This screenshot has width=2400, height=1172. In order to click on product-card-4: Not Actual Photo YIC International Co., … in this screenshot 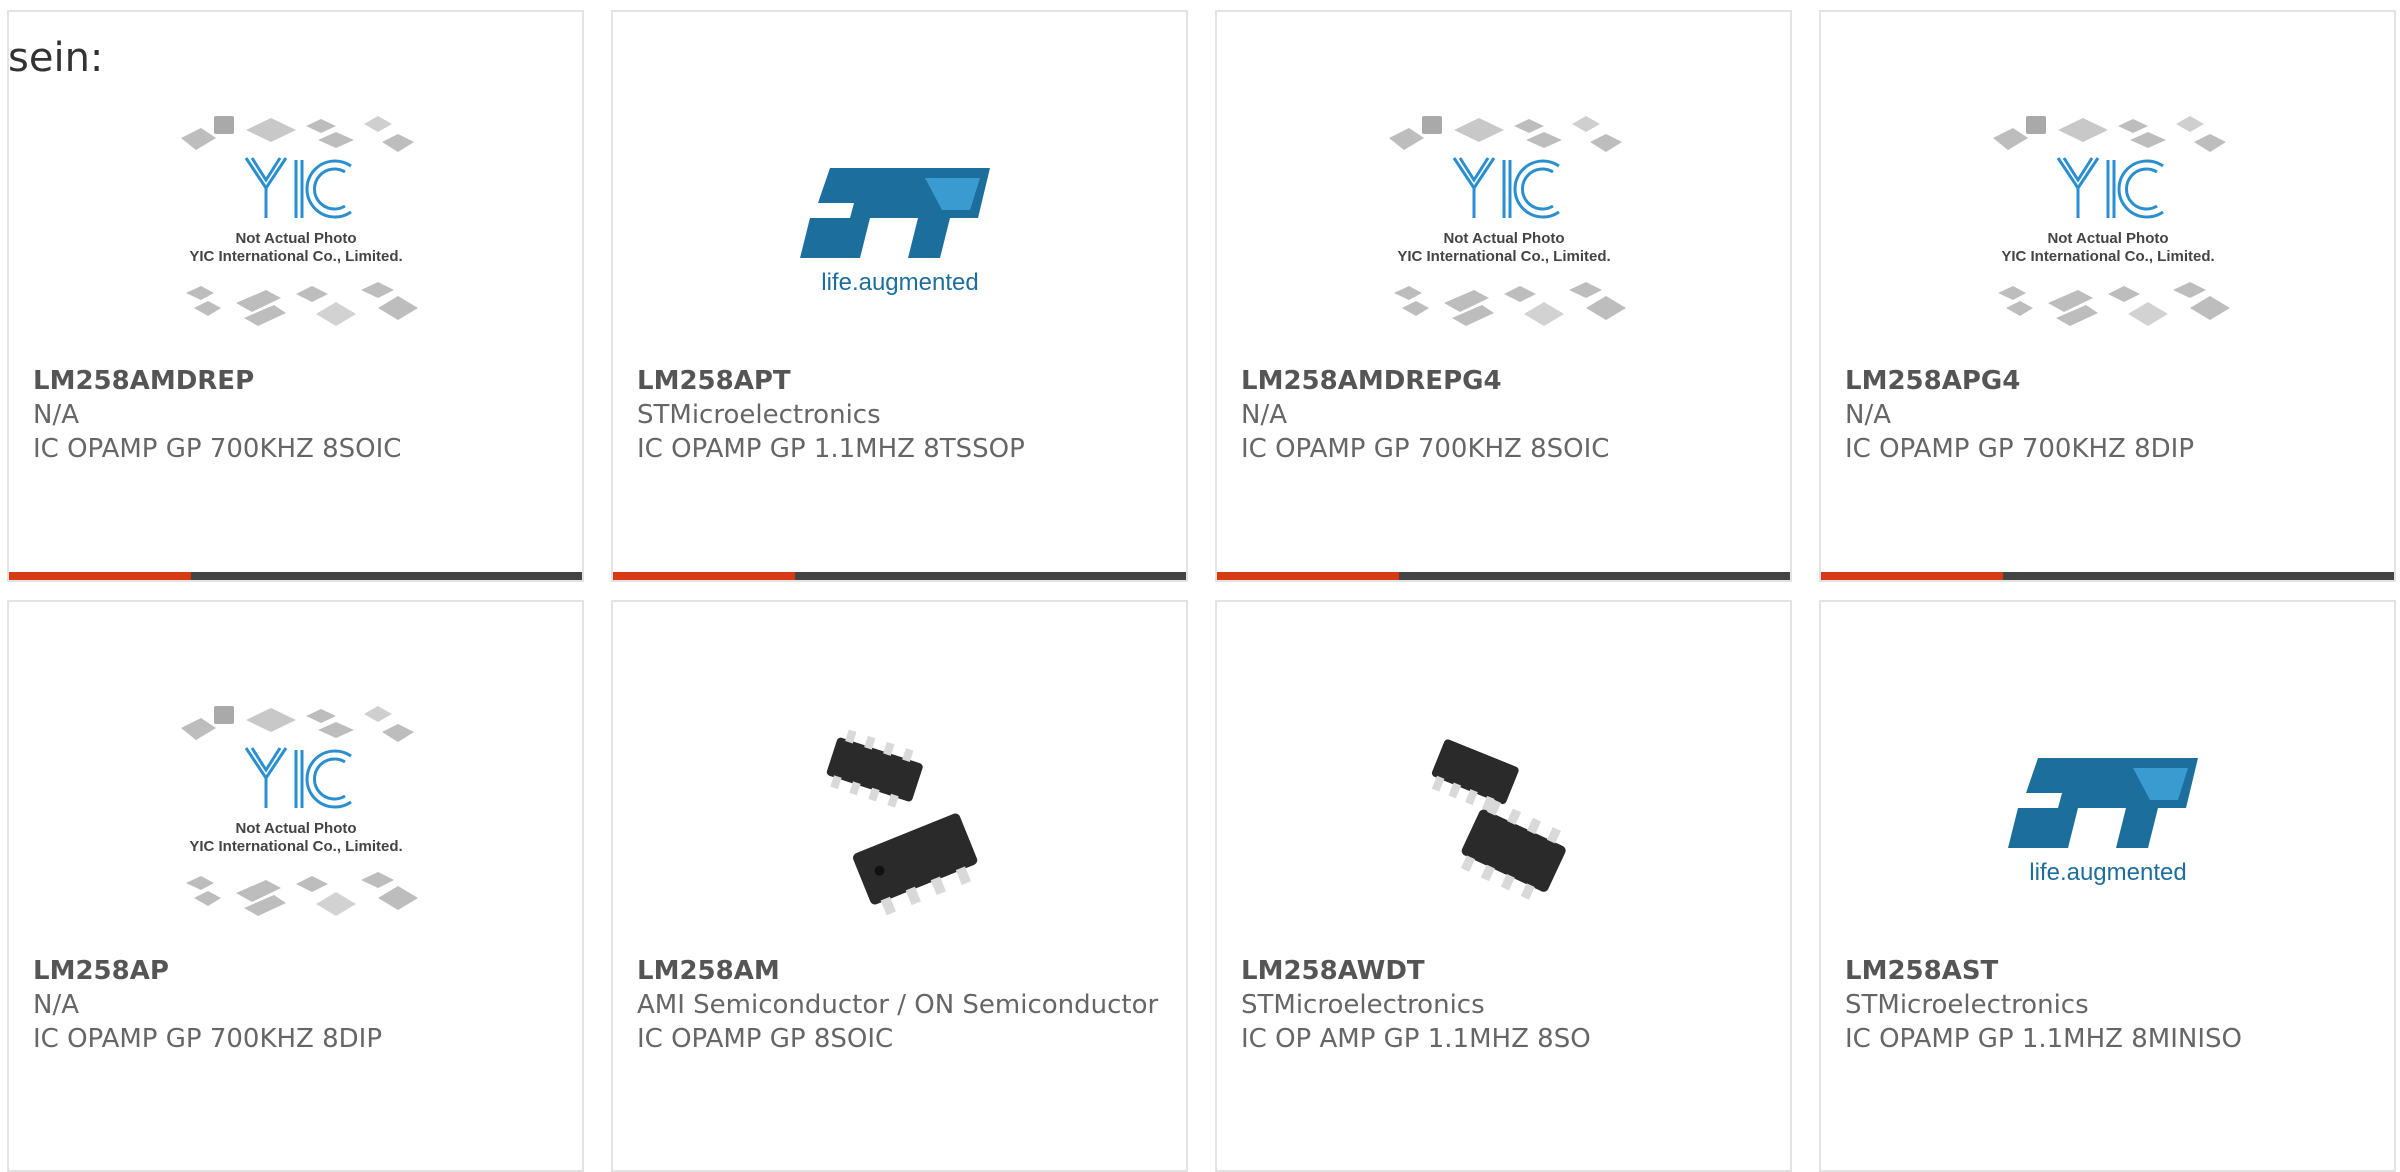, I will do `click(2107, 296)`.